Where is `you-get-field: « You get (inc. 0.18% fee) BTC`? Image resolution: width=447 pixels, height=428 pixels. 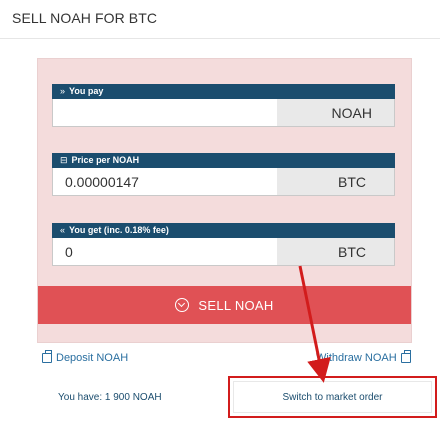
you-get-field: « You get (inc. 0.18% fee) BTC is located at coordinates (223, 244).